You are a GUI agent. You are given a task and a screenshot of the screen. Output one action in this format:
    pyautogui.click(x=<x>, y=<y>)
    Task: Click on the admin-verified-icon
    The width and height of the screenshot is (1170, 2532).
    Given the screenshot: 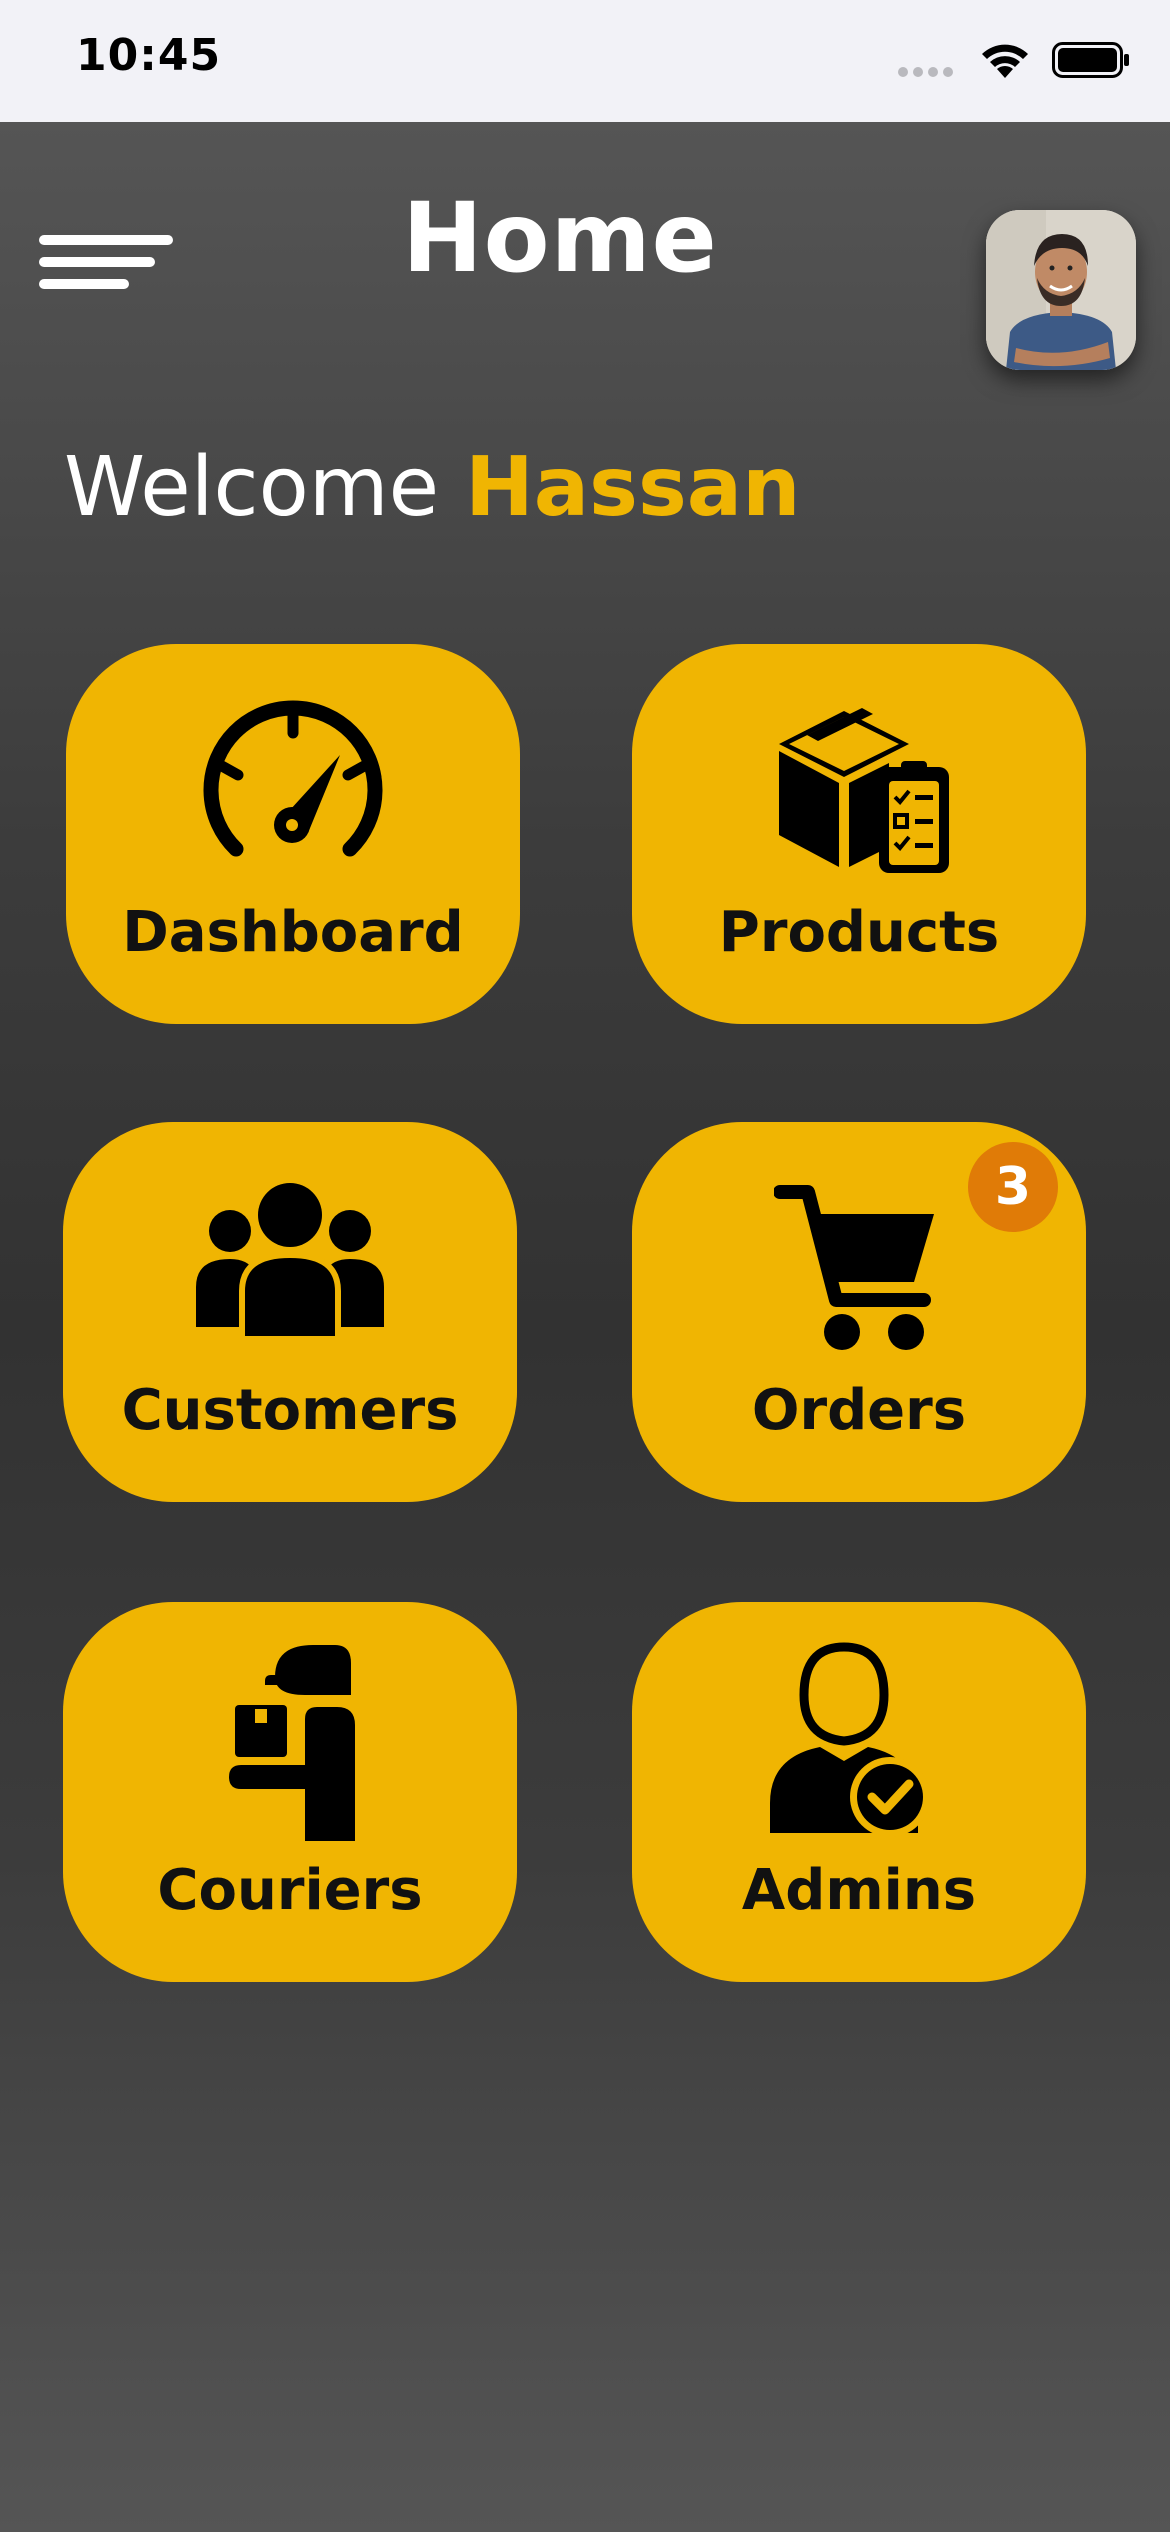 What is the action you would take?
    pyautogui.click(x=850, y=1739)
    